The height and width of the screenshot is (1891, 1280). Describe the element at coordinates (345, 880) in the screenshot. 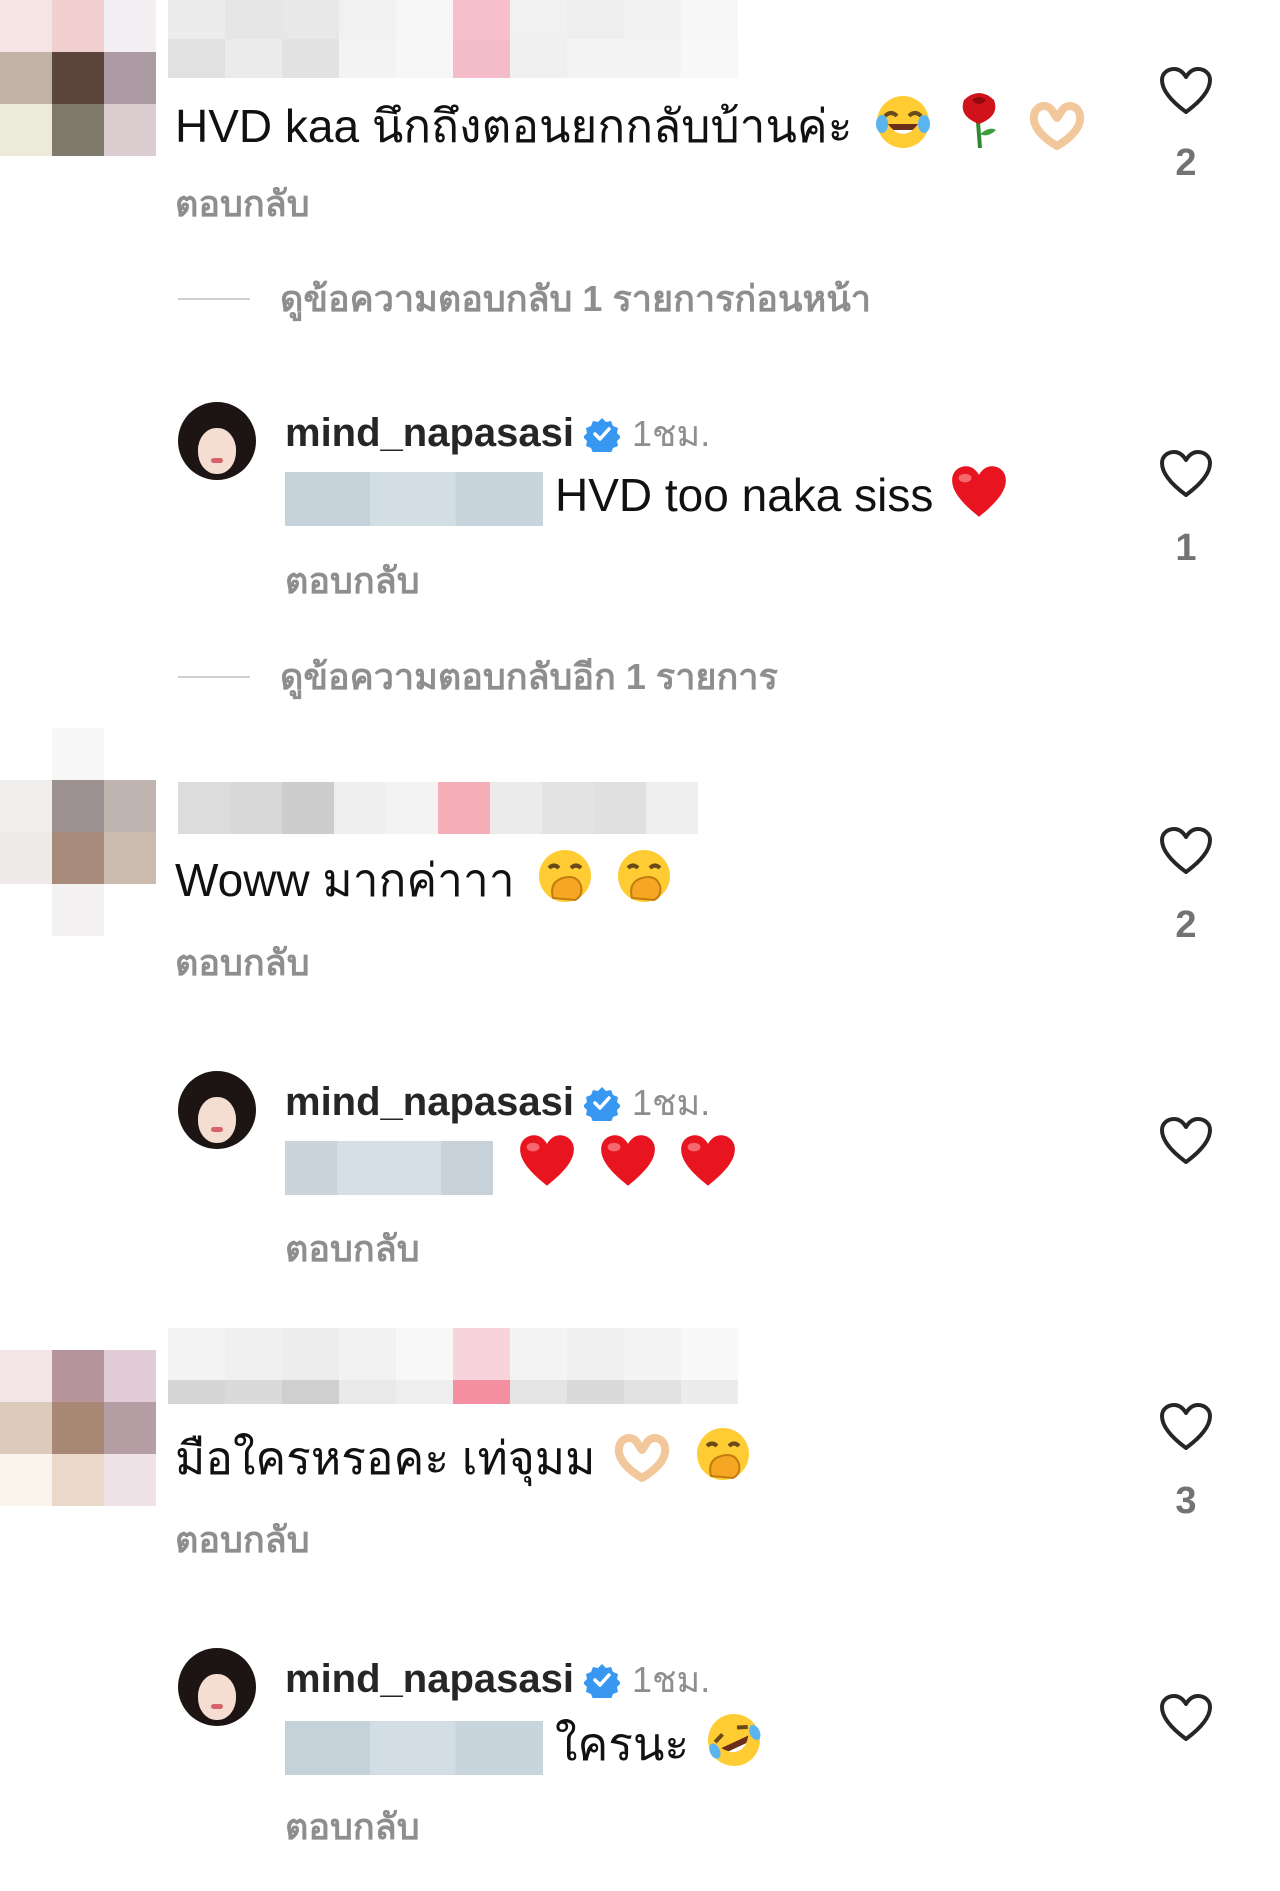

I see `comment-body: Woww มากค่าาา` at that location.